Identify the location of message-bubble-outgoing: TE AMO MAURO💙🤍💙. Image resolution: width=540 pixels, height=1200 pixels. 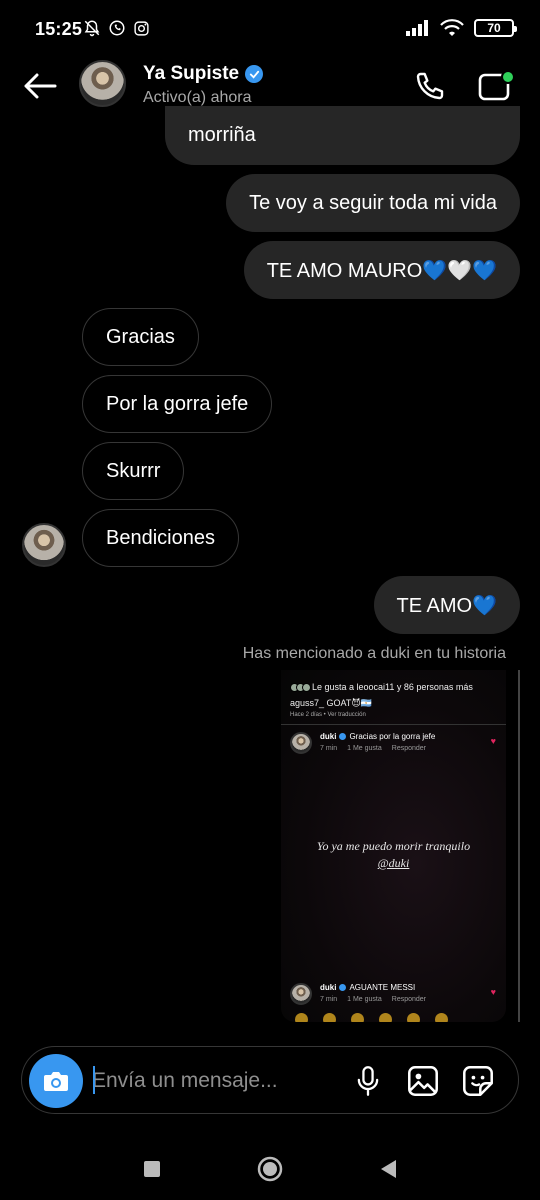
(381, 270).